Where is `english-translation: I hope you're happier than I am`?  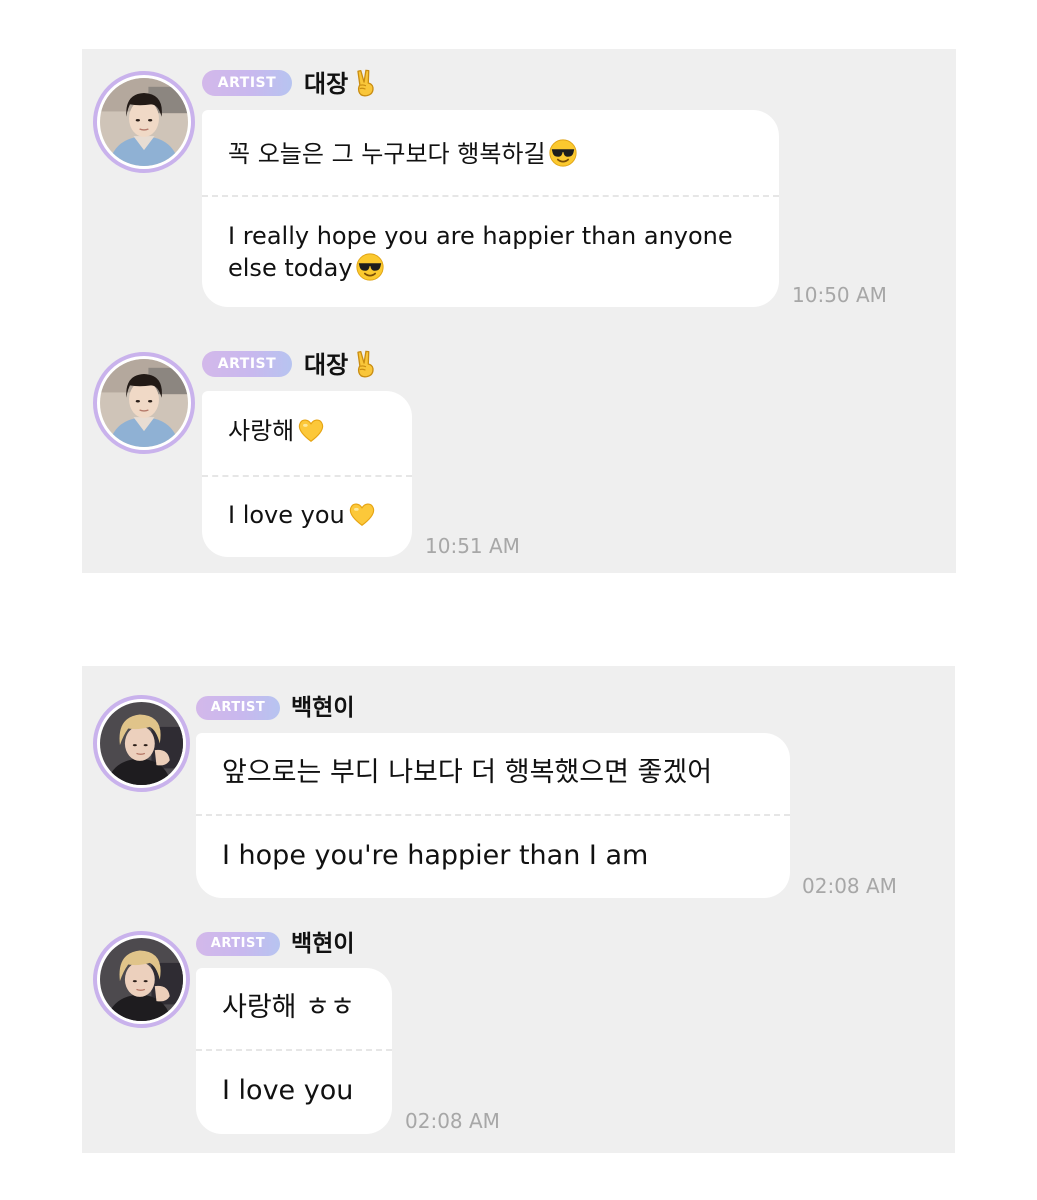 english-translation: I hope you're happier than I am is located at coordinates (493, 855).